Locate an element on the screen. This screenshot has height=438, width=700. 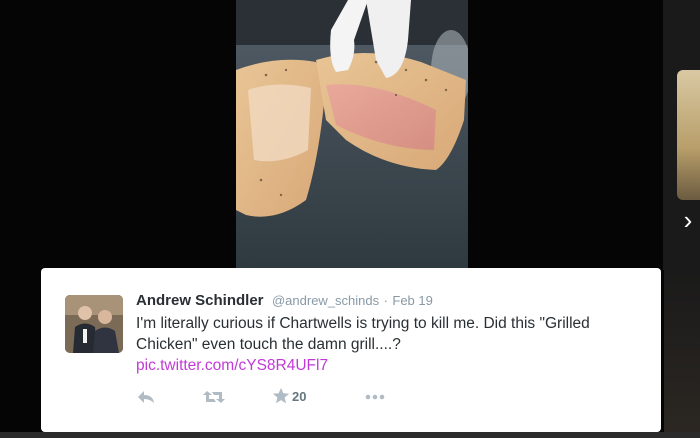
retweet-button is located at coordinates (214, 398).